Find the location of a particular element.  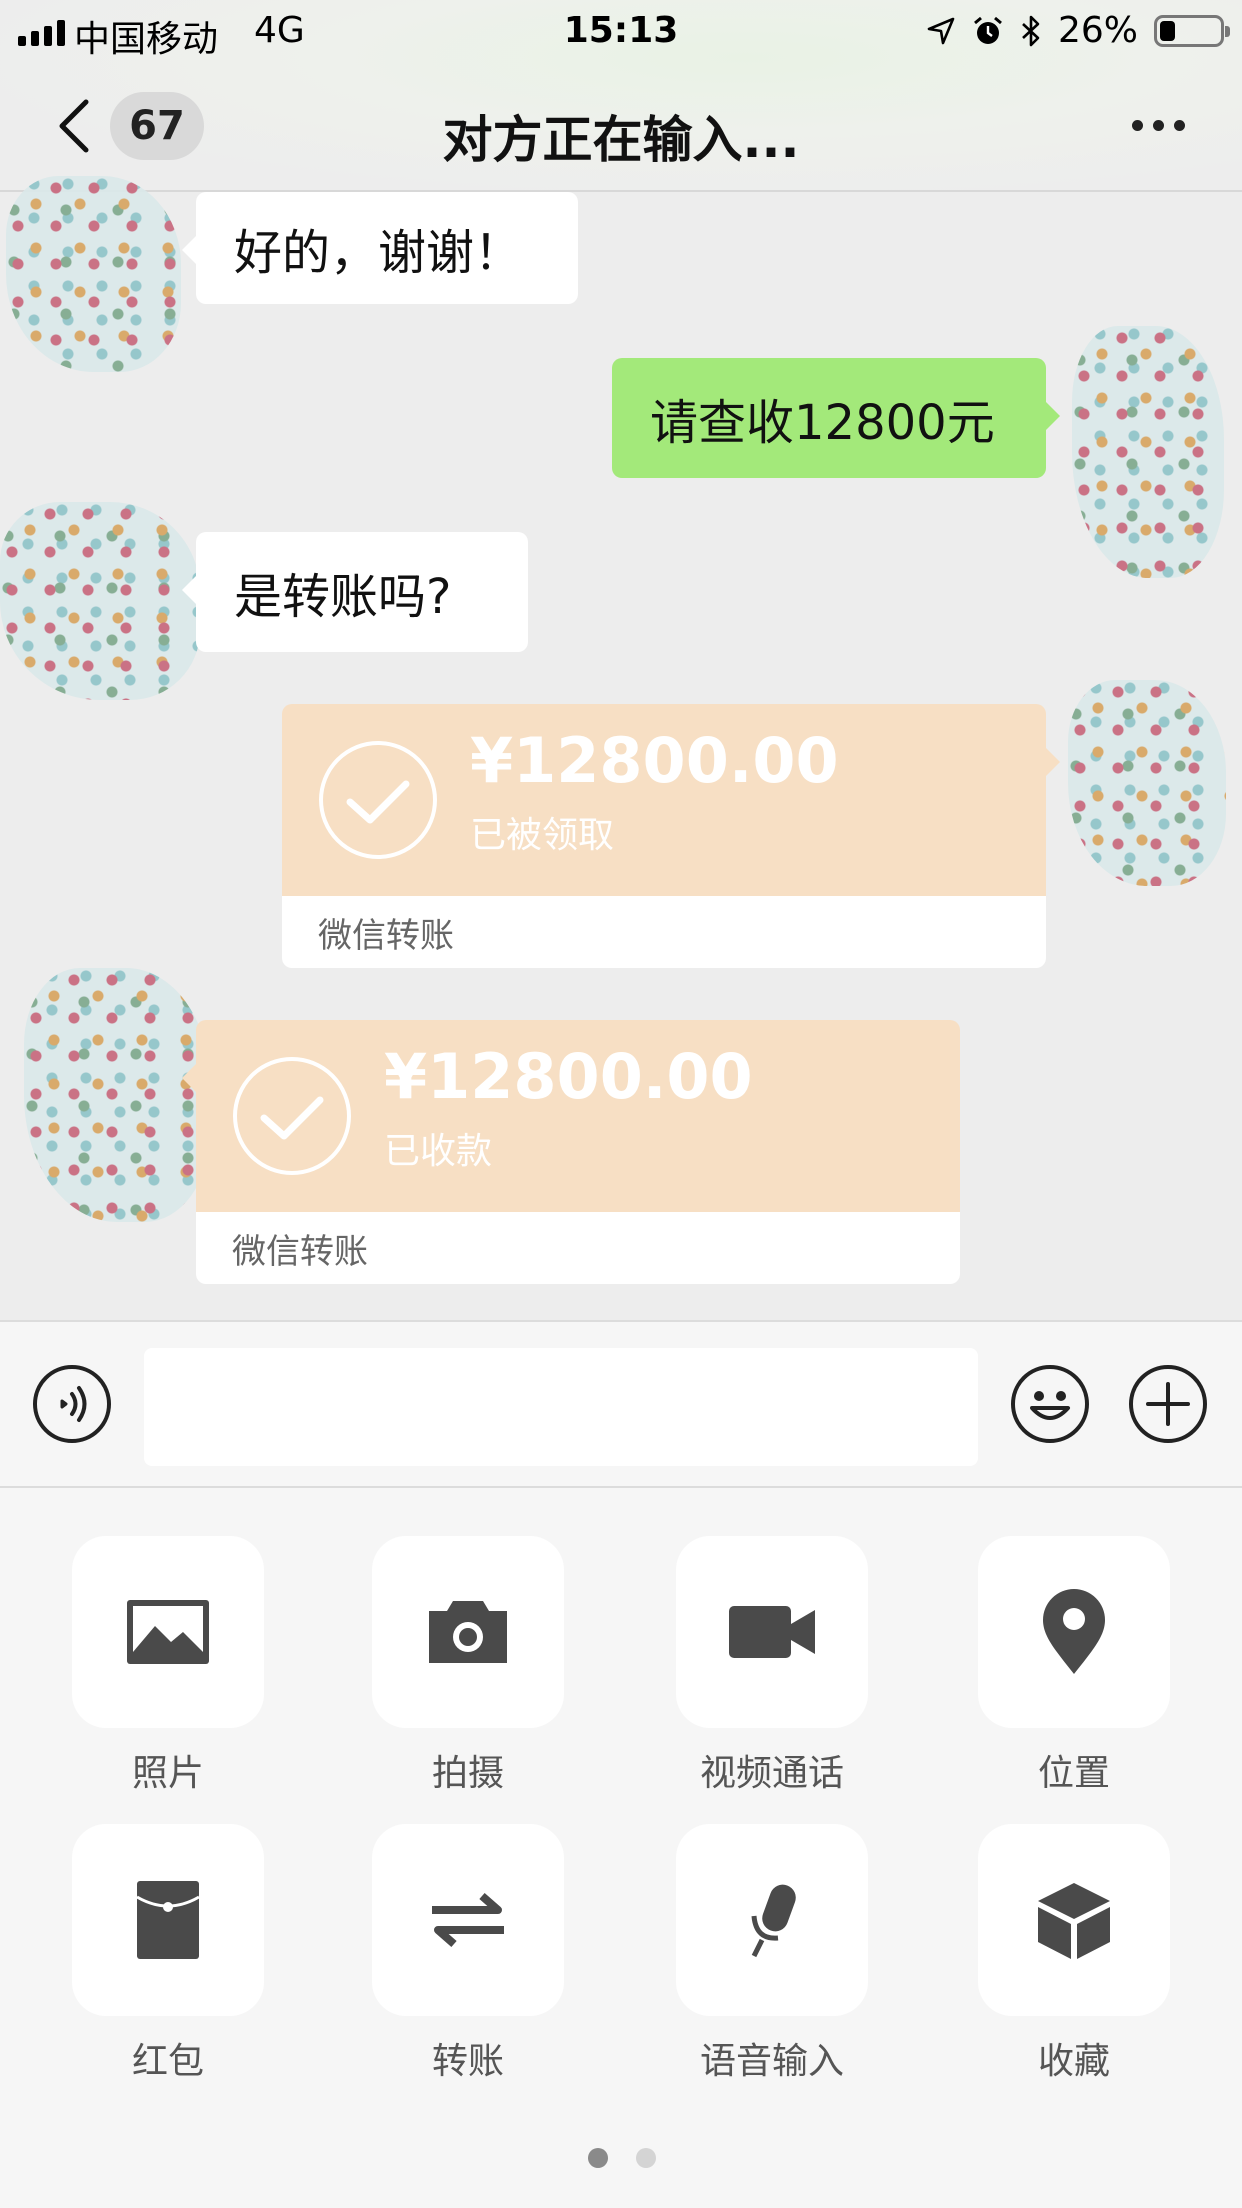

transfer-icon is located at coordinates (468, 1920).